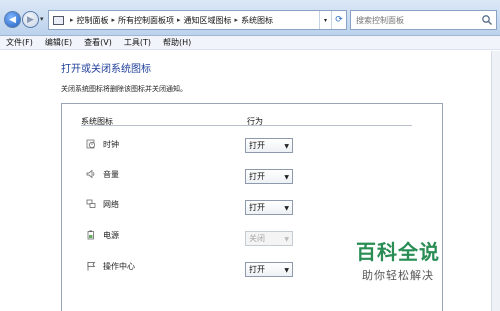 The height and width of the screenshot is (311, 500). I want to click on volume-icon, so click(90, 174).